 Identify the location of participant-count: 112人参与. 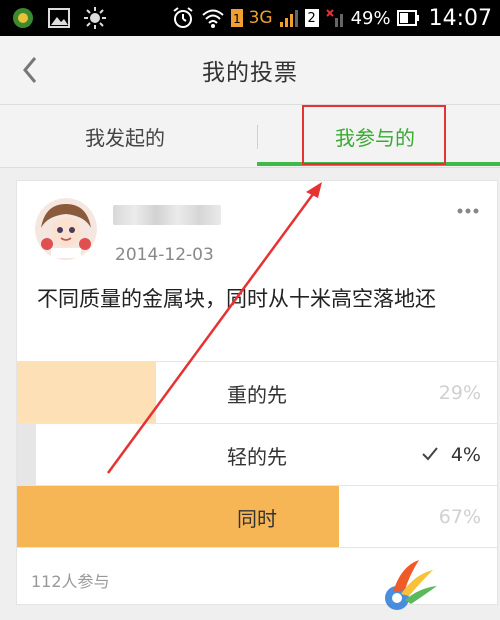
(70, 581).